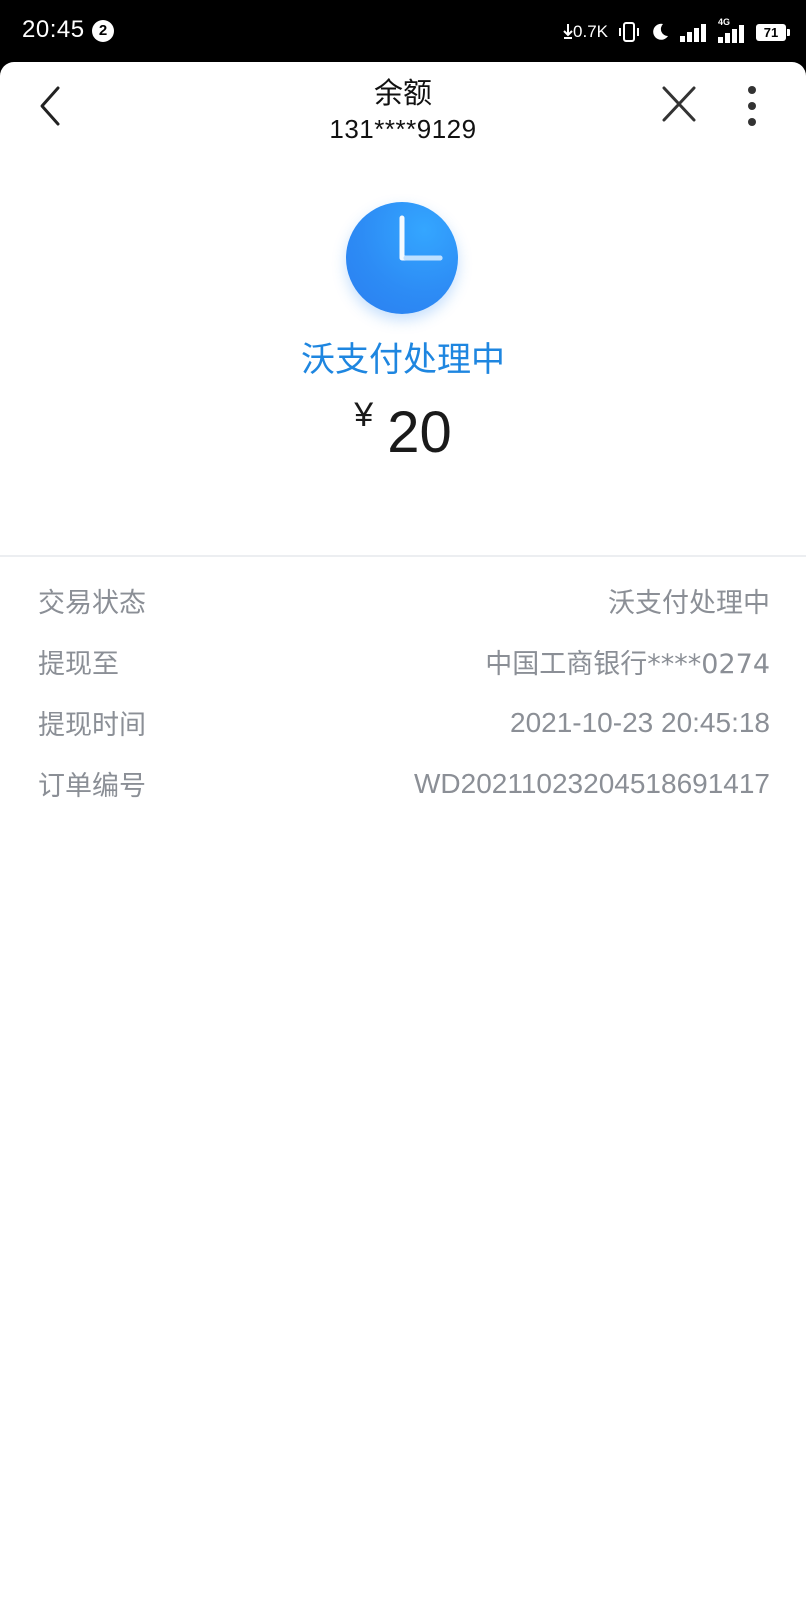  Describe the element at coordinates (92, 603) in the screenshot. I see `detail-label: 交易状态` at that location.